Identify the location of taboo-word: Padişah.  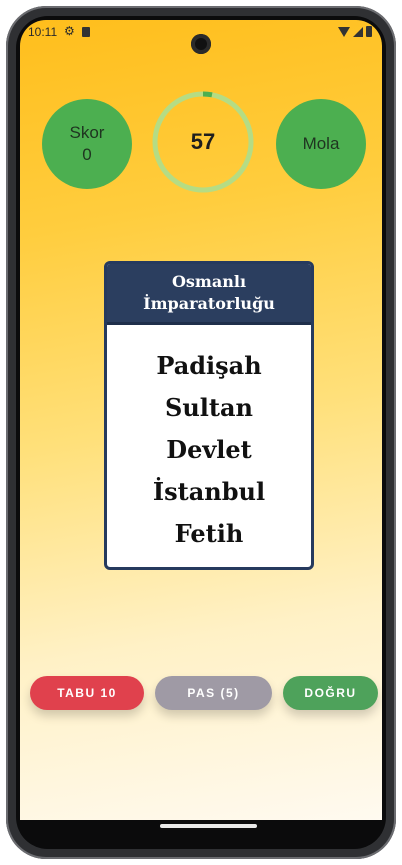
(209, 365).